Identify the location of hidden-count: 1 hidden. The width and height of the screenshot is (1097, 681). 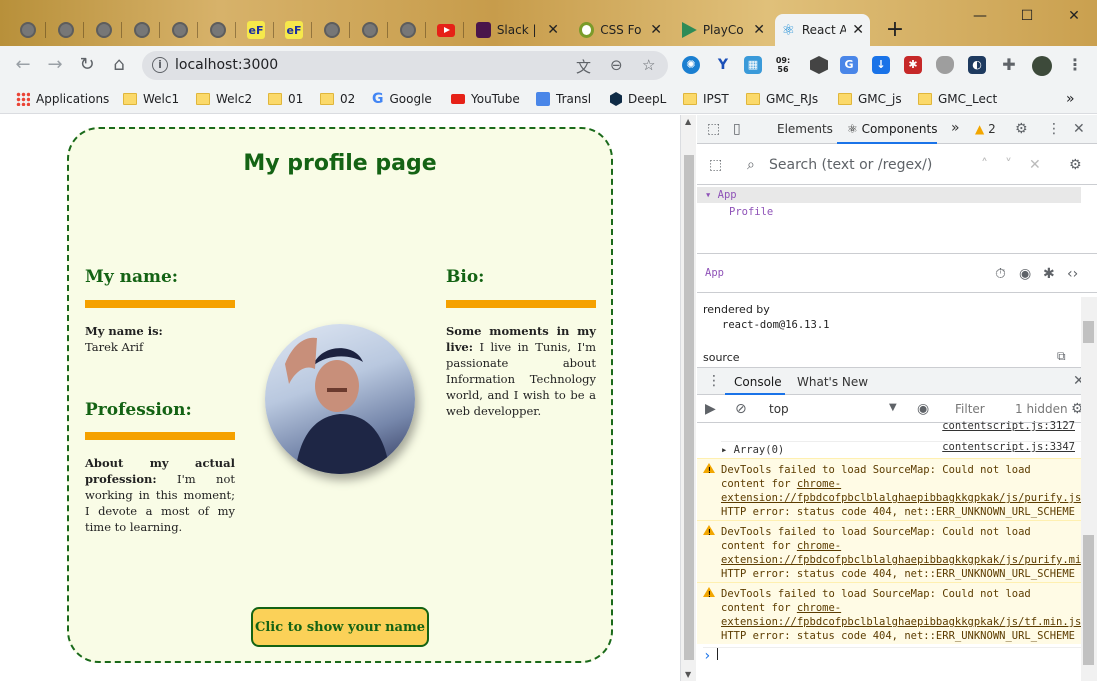
(1041, 409).